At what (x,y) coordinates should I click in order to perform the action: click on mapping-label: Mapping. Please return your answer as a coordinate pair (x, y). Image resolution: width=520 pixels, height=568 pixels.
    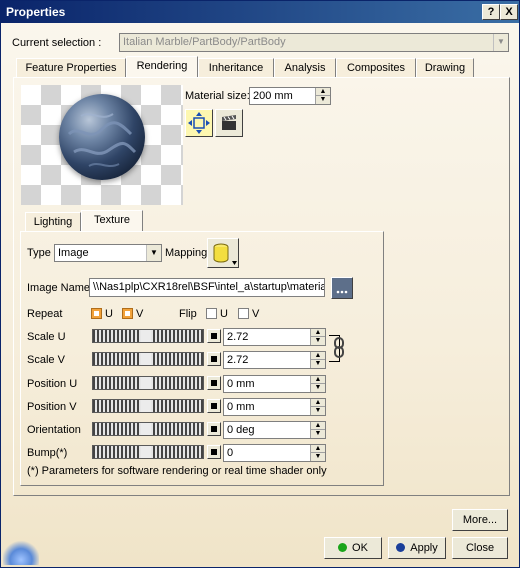
    Looking at the image, I should click on (186, 253).